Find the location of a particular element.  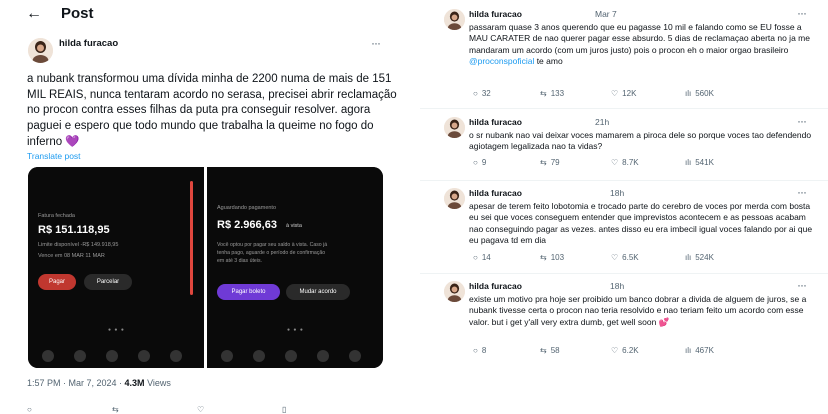

views-button: ılı 524K is located at coordinates (699, 257).